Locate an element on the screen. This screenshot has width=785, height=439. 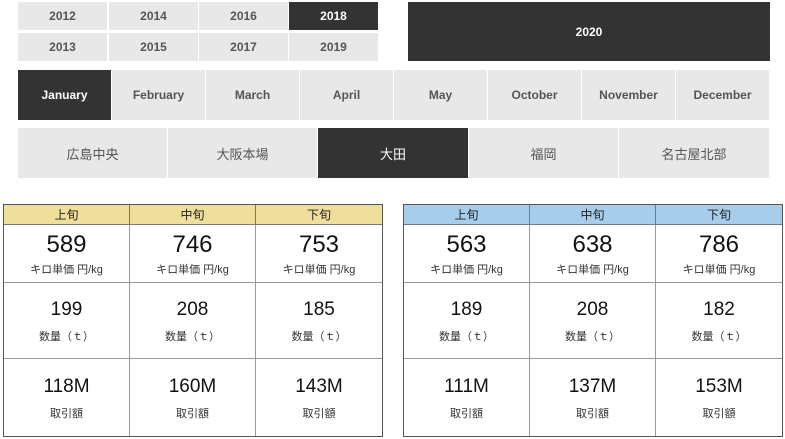
left-amount-cell-late: 143M 取引額 is located at coordinates (319, 397).